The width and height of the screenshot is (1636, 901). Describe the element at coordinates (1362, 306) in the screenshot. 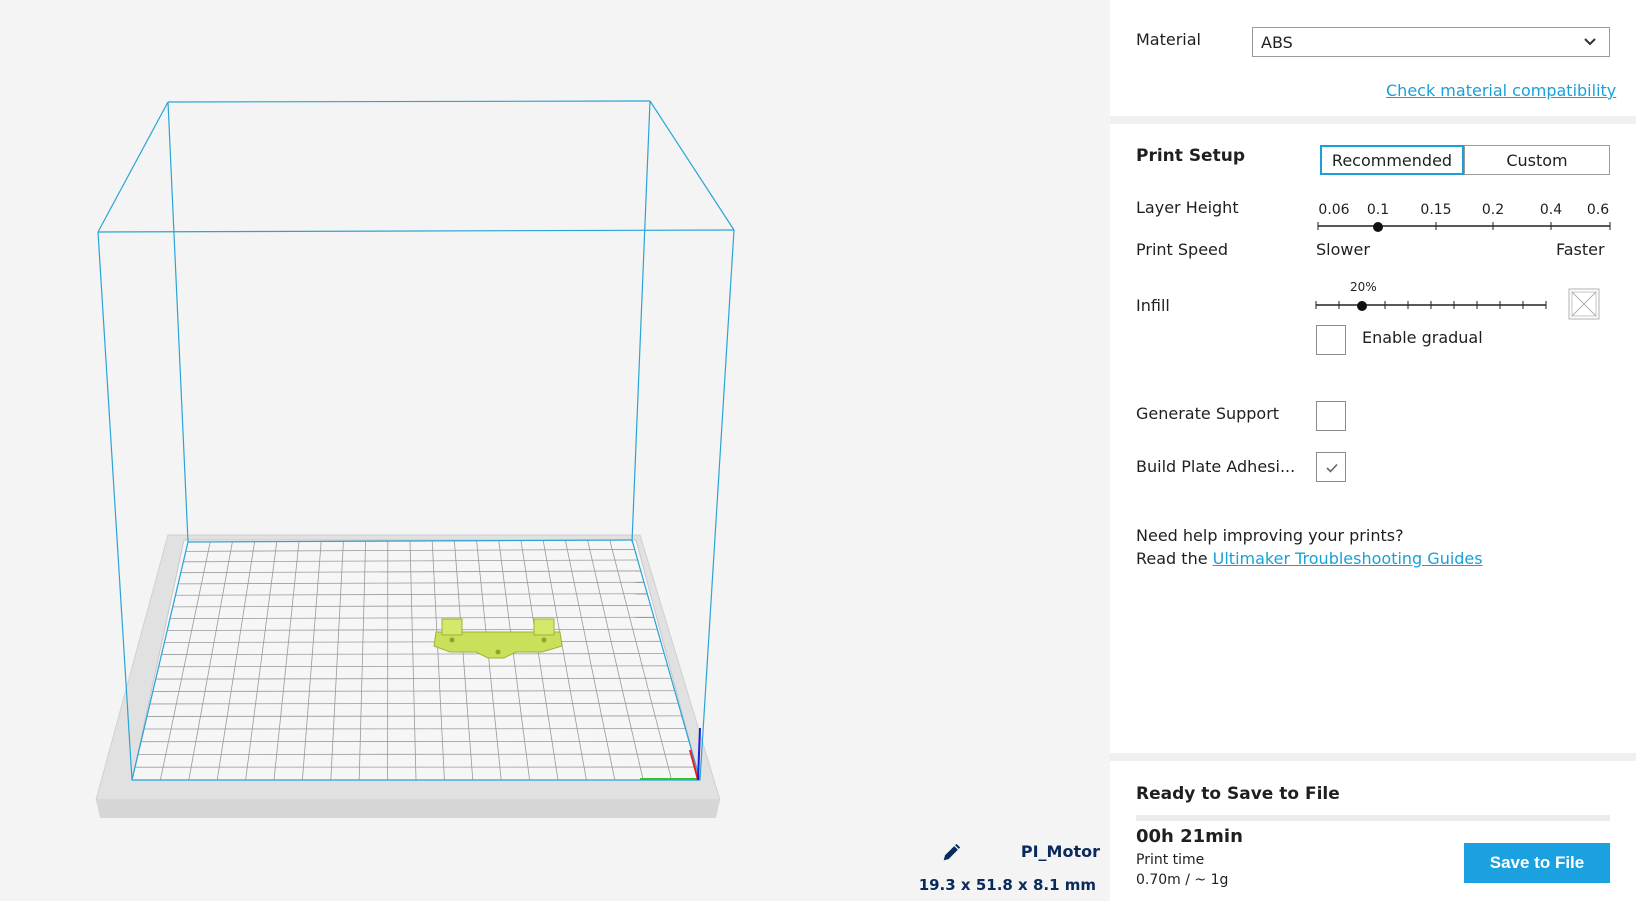

I see `infill-slider-handle` at that location.